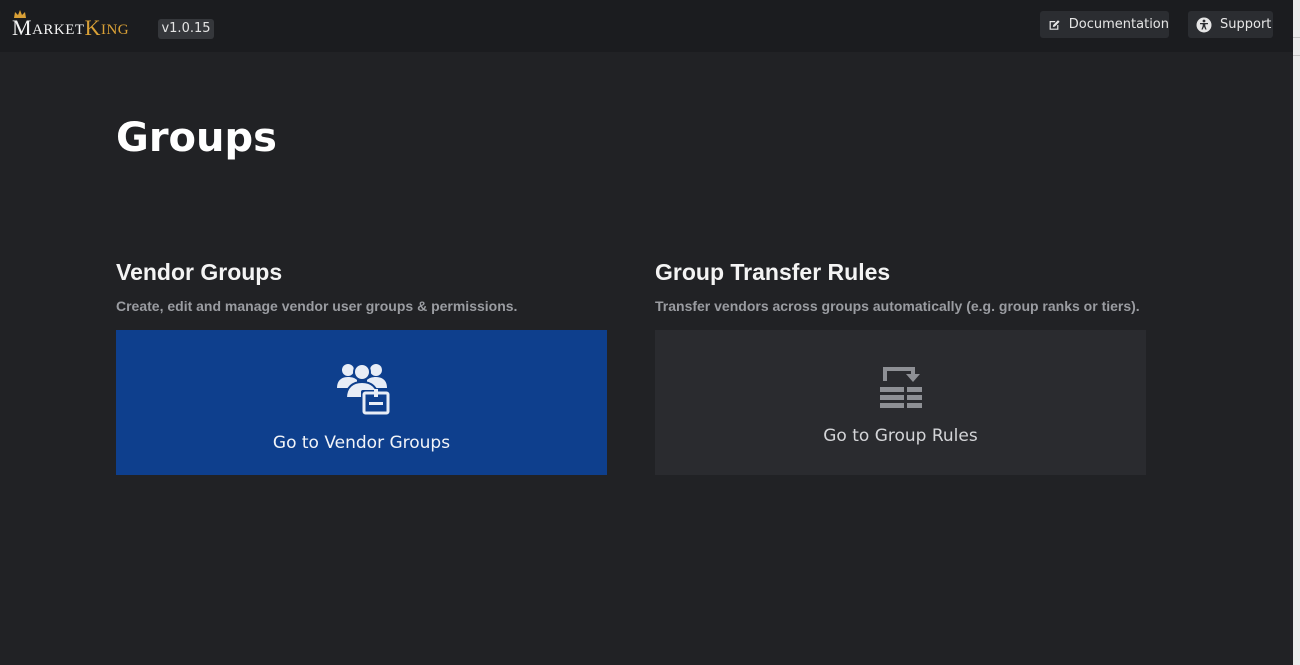  Describe the element at coordinates (196, 138) in the screenshot. I see `page-title: Groups` at that location.